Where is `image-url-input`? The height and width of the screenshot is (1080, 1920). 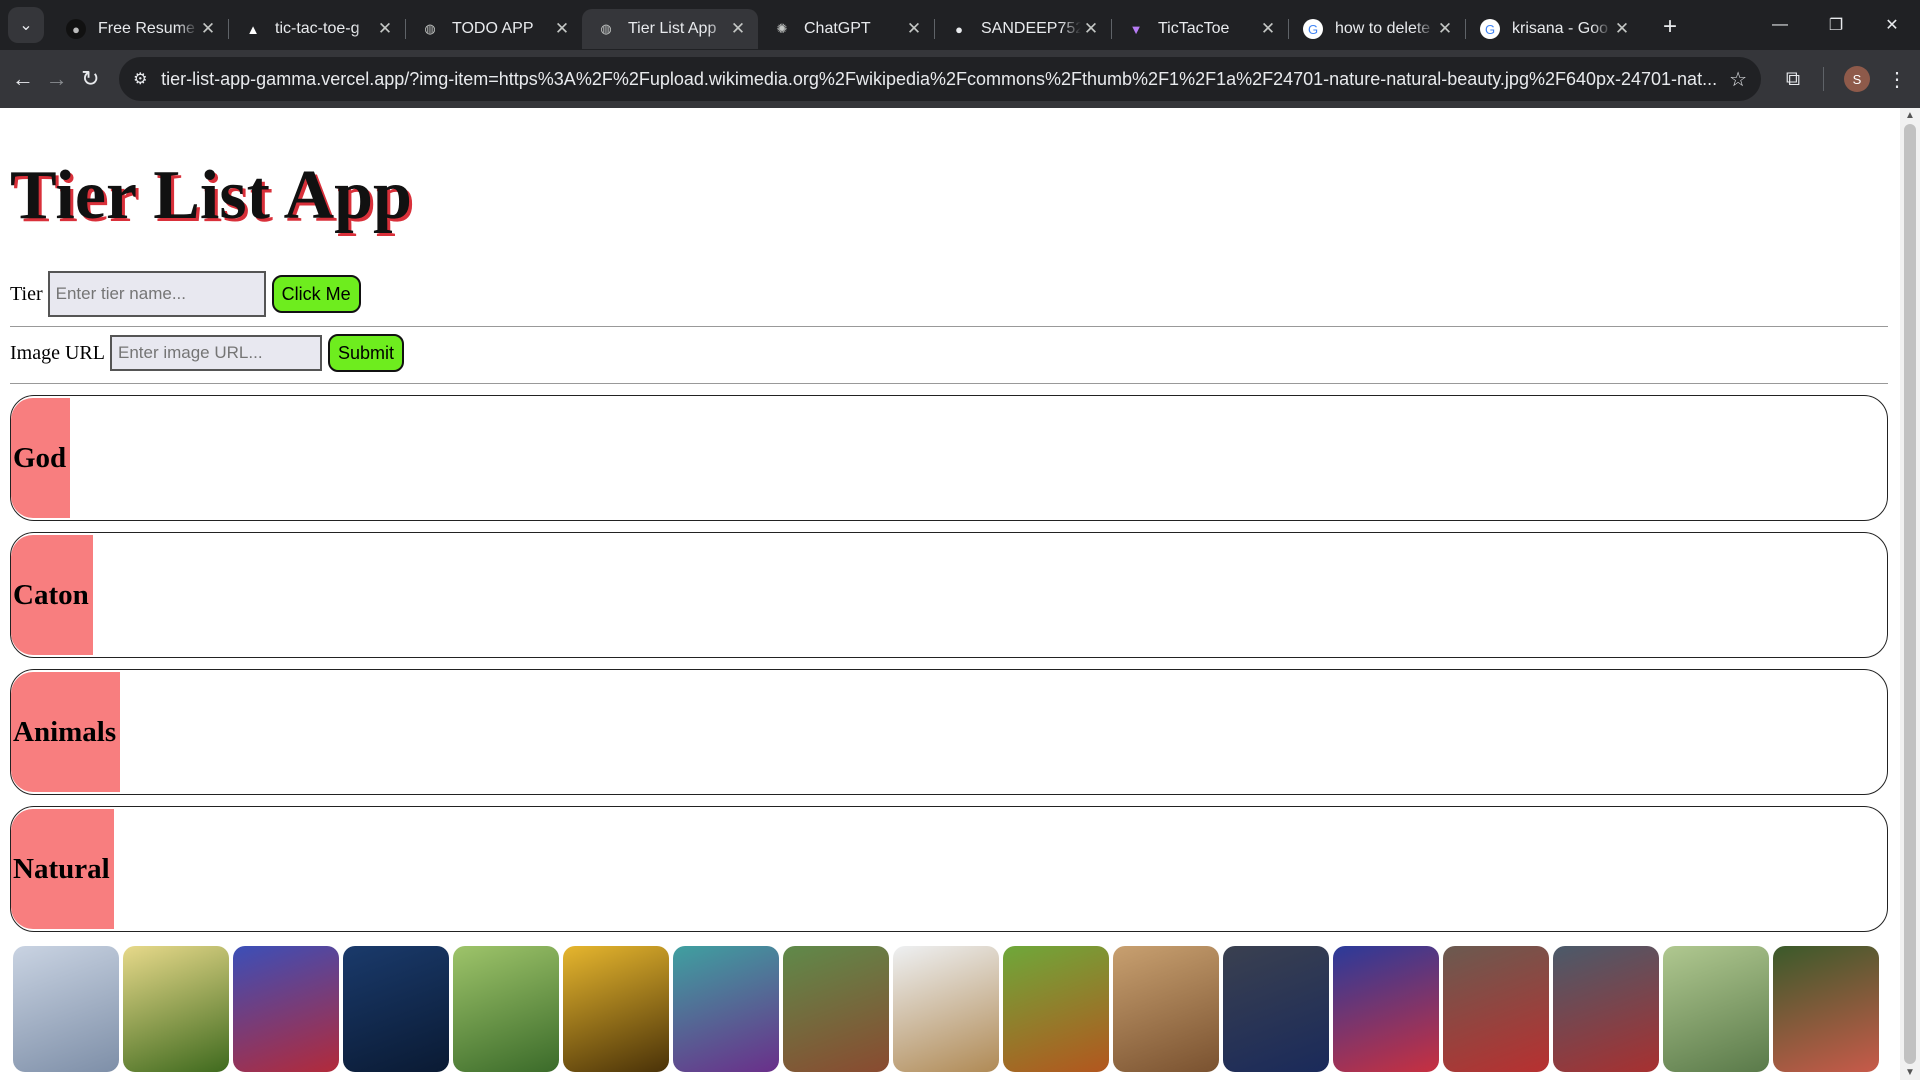 image-url-input is located at coordinates (215, 353).